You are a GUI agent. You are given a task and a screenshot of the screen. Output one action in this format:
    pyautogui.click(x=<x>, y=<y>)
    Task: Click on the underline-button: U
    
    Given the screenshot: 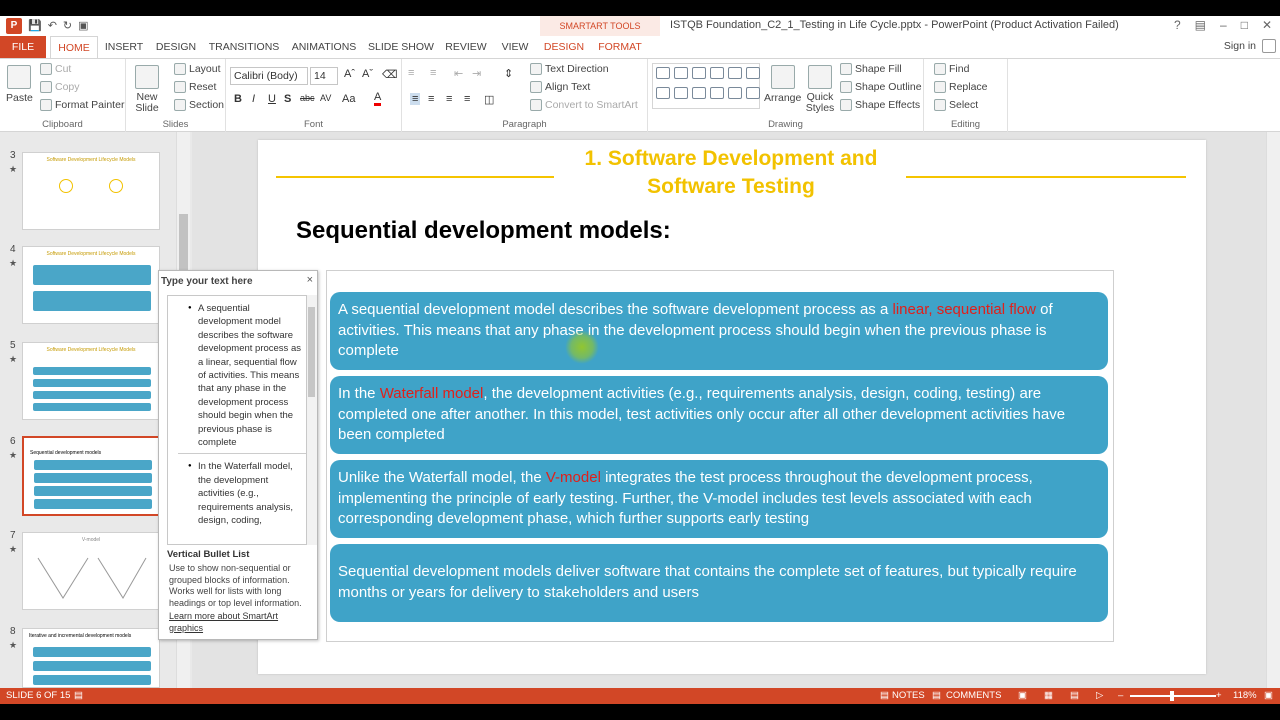 What is the action you would take?
    pyautogui.click(x=272, y=99)
    